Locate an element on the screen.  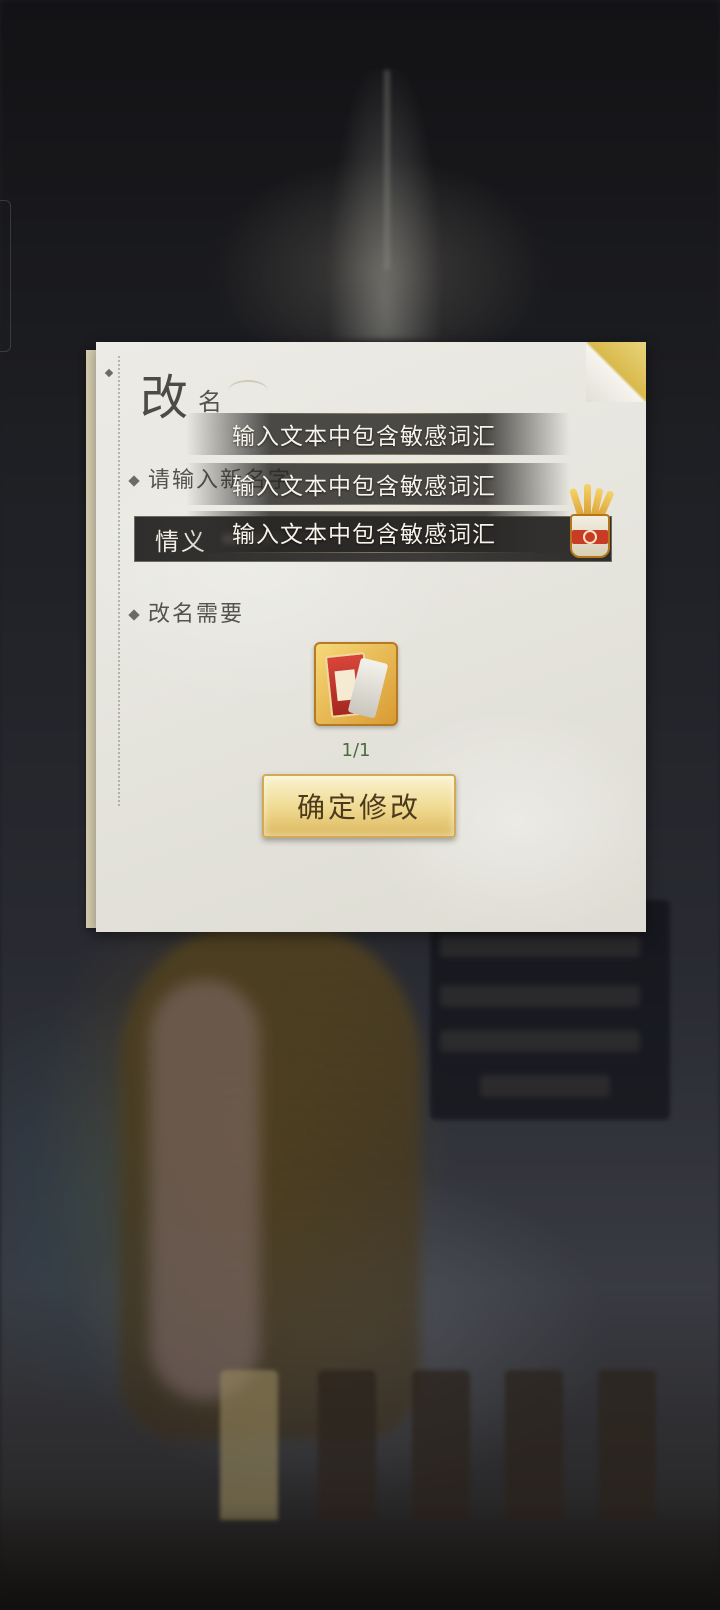
confirm-button-label: 确定修改 is located at coordinates (358, 807).